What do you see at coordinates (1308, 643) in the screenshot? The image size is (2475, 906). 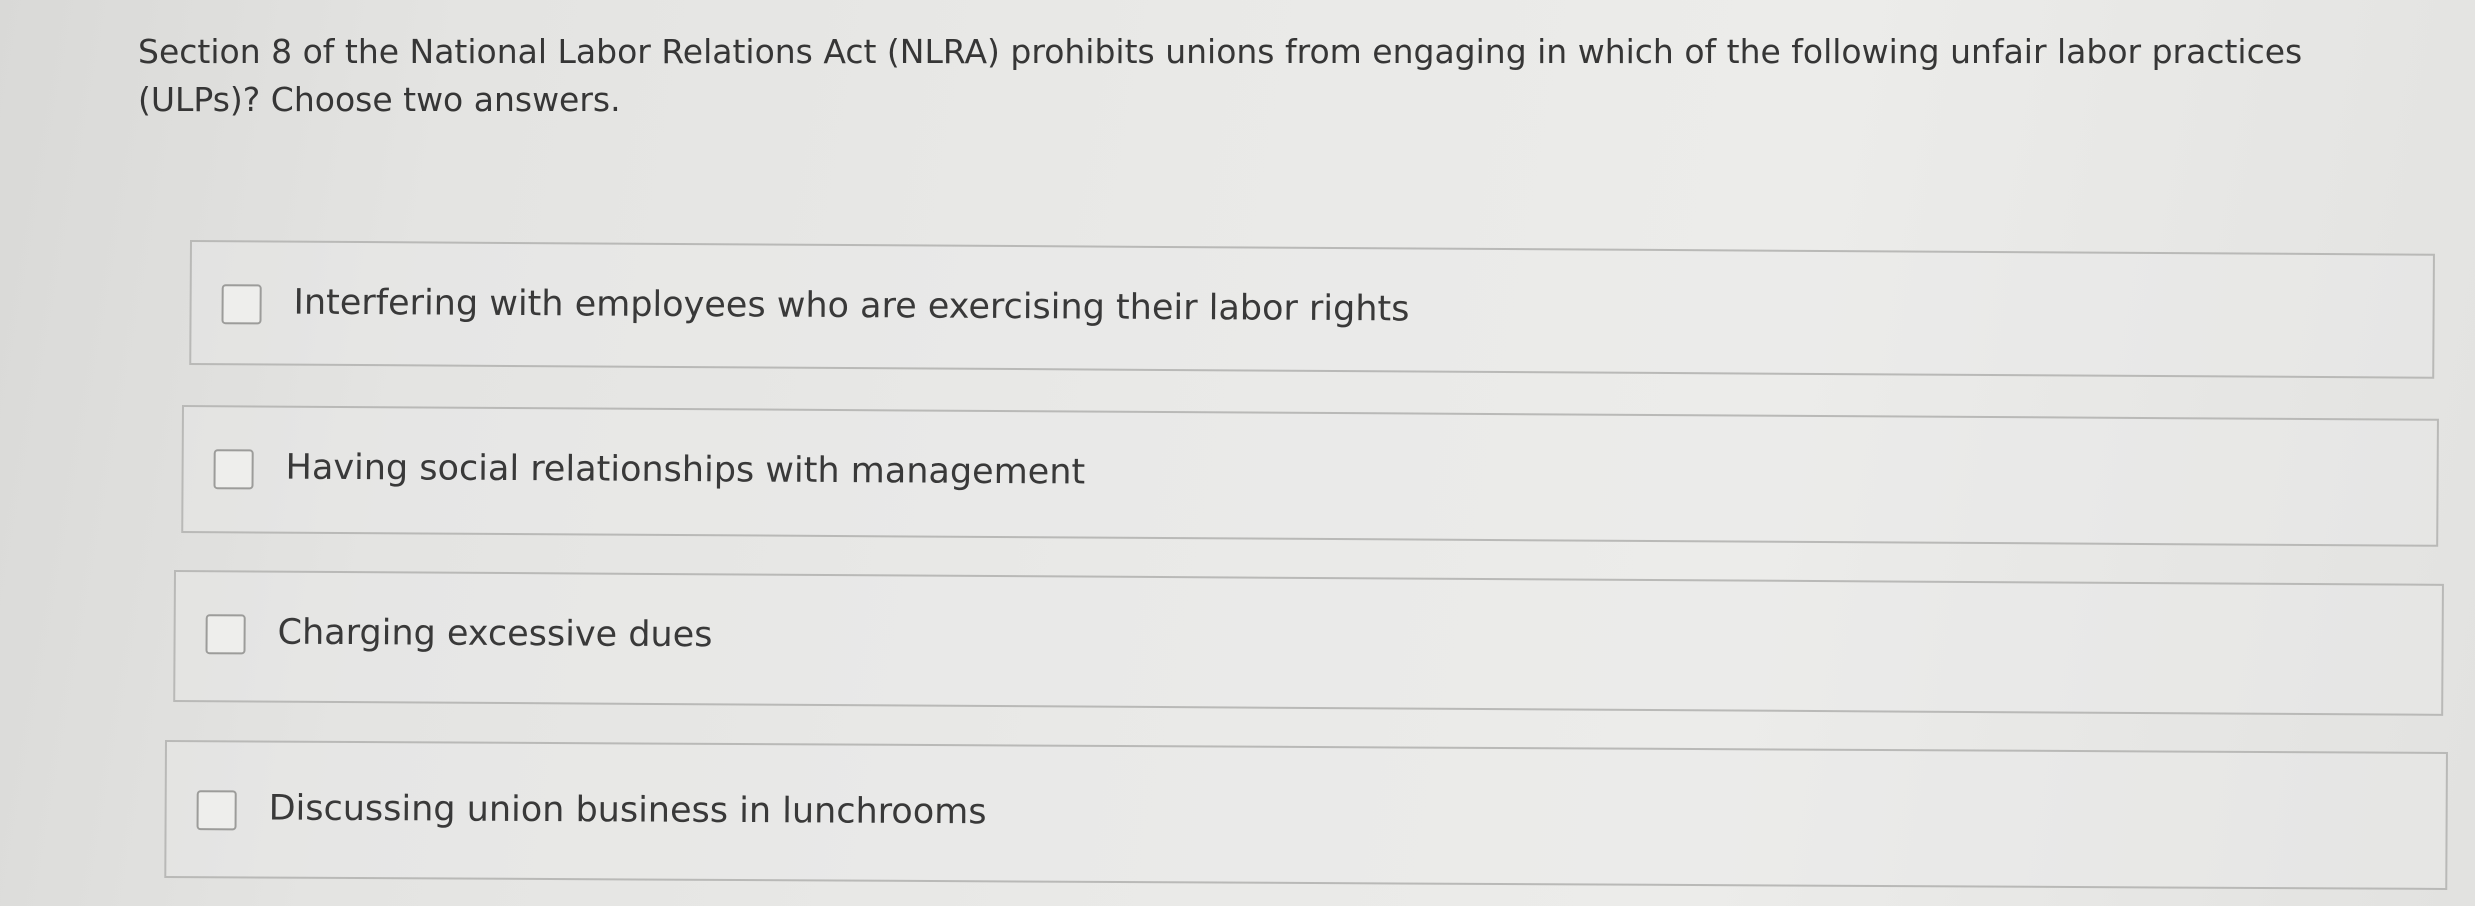 I see `answer-option-3: Charging excessive dues` at bounding box center [1308, 643].